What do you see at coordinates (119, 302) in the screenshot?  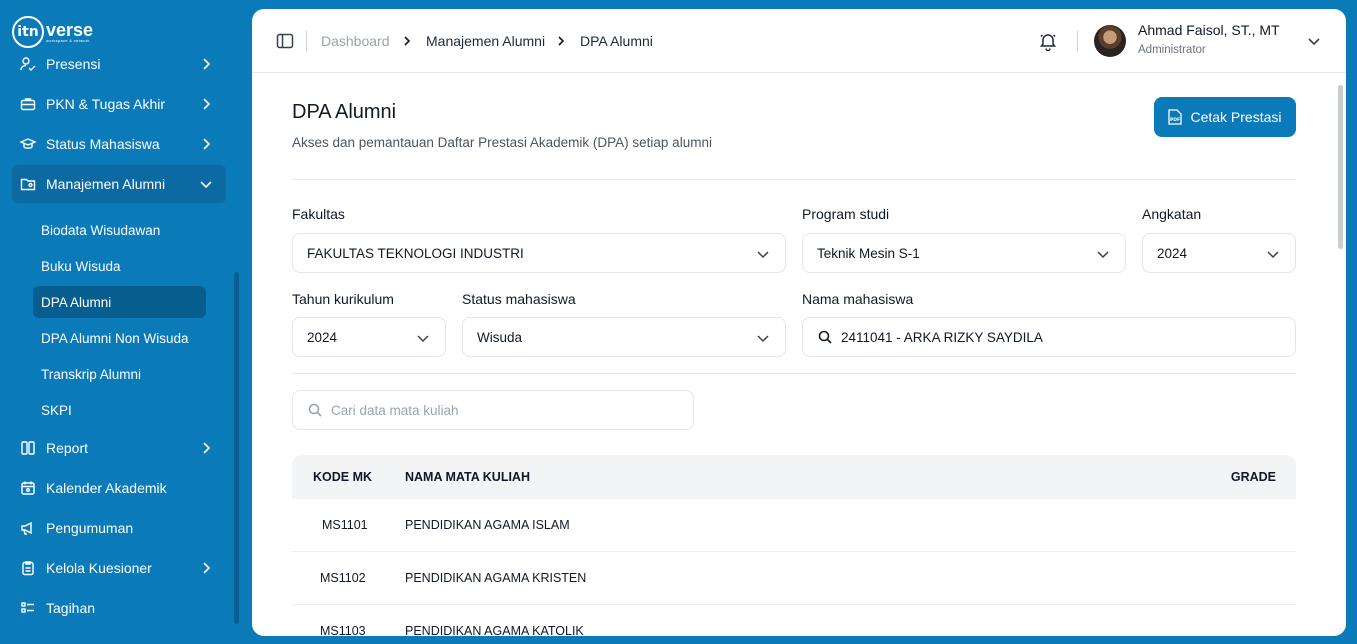 I see `sidebar-subitem-dpa-alumni: DPA Alumni` at bounding box center [119, 302].